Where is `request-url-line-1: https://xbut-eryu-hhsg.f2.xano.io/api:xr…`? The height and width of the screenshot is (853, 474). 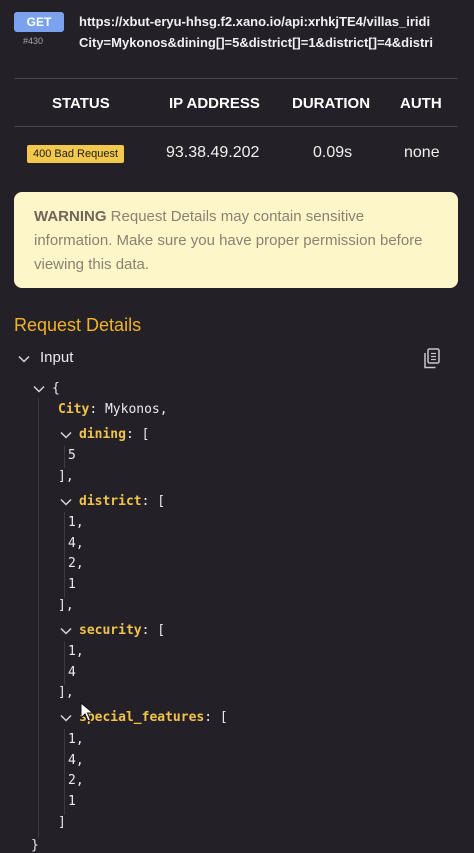
request-url-line-1: https://xbut-eryu-hhsg.f2.xano.io/api:xr… is located at coordinates (255, 21).